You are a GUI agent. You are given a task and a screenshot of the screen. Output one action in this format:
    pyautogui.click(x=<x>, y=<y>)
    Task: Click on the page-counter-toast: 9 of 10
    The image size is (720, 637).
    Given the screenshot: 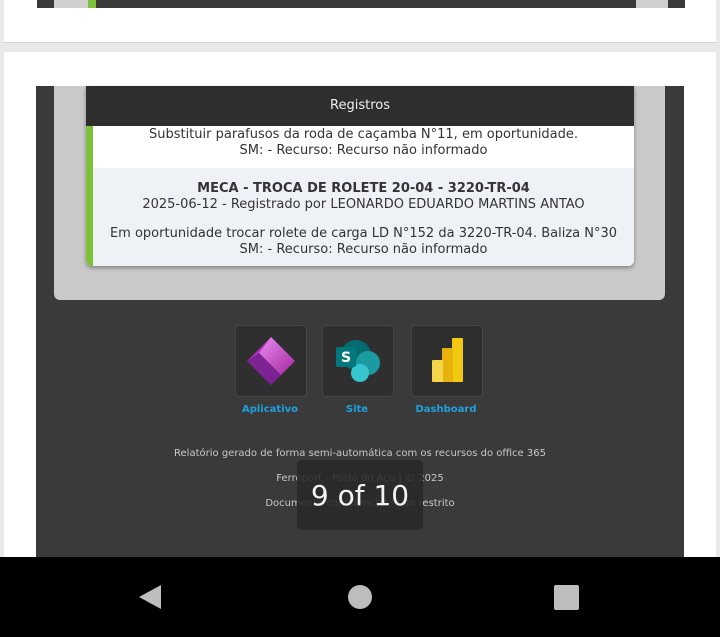 What is the action you would take?
    pyautogui.click(x=360, y=495)
    